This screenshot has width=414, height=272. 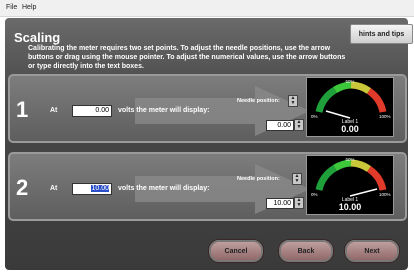 I want to click on next-button: Next, so click(x=372, y=251).